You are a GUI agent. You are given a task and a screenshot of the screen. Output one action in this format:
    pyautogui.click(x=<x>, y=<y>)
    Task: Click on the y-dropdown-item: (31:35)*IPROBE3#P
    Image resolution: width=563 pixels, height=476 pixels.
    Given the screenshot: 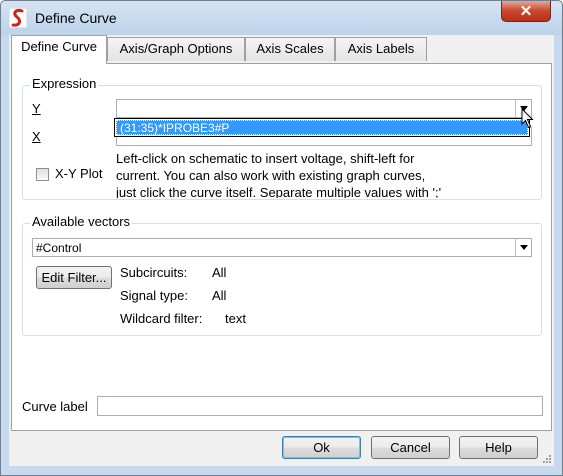 What is the action you would take?
    pyautogui.click(x=322, y=127)
    